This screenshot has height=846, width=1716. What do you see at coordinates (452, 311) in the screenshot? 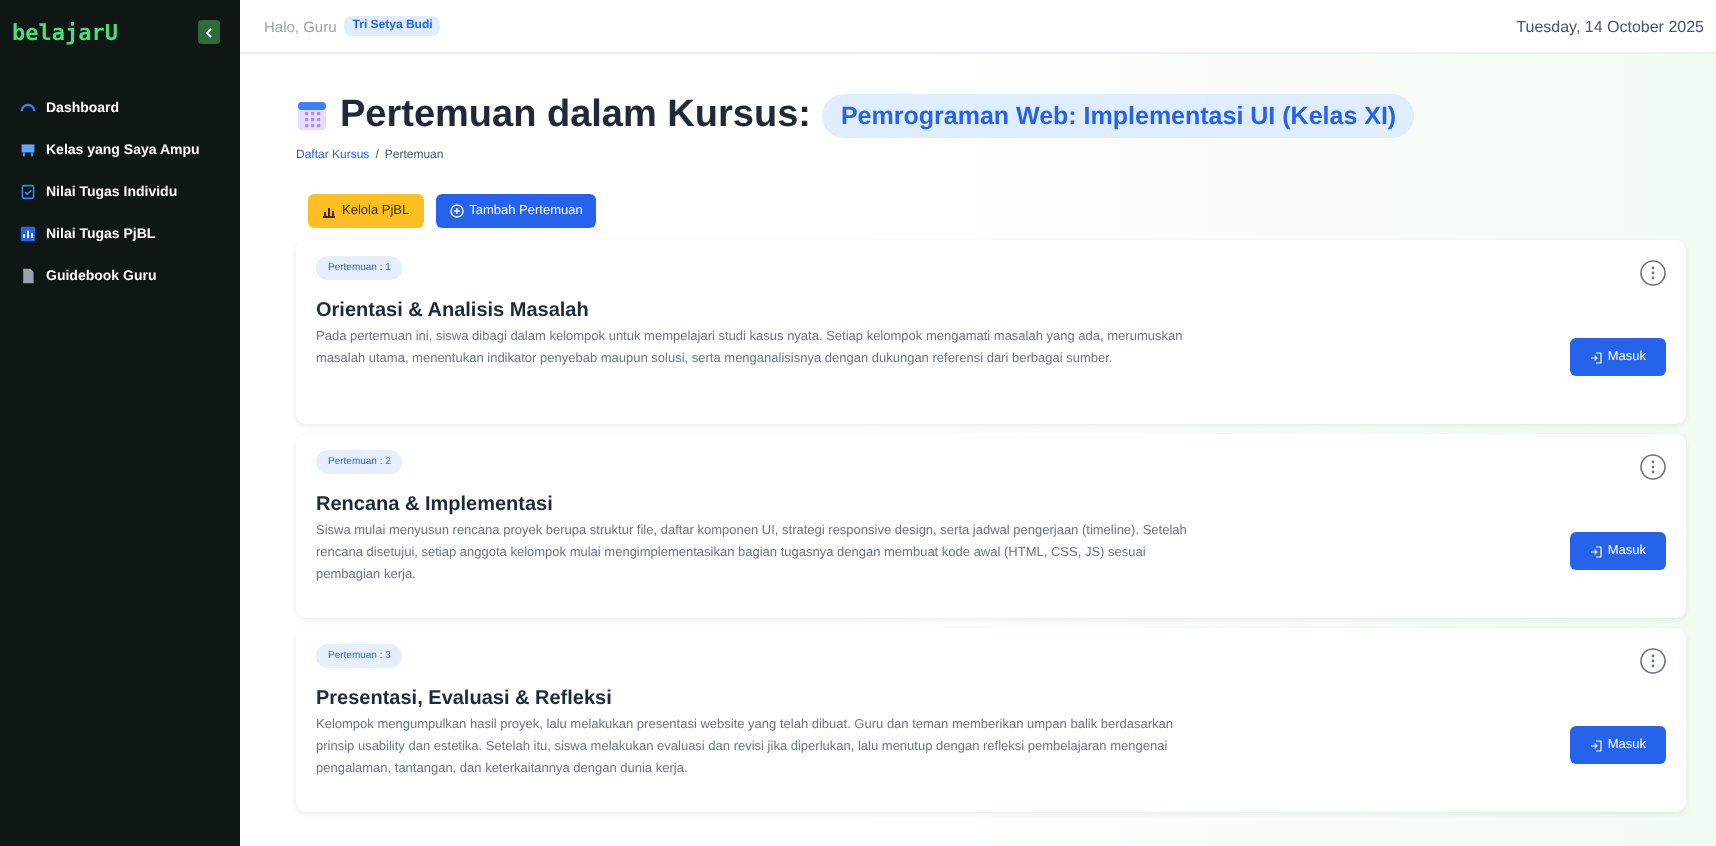
I see `meeting-title: Orientasi & Analisis Masalah` at bounding box center [452, 311].